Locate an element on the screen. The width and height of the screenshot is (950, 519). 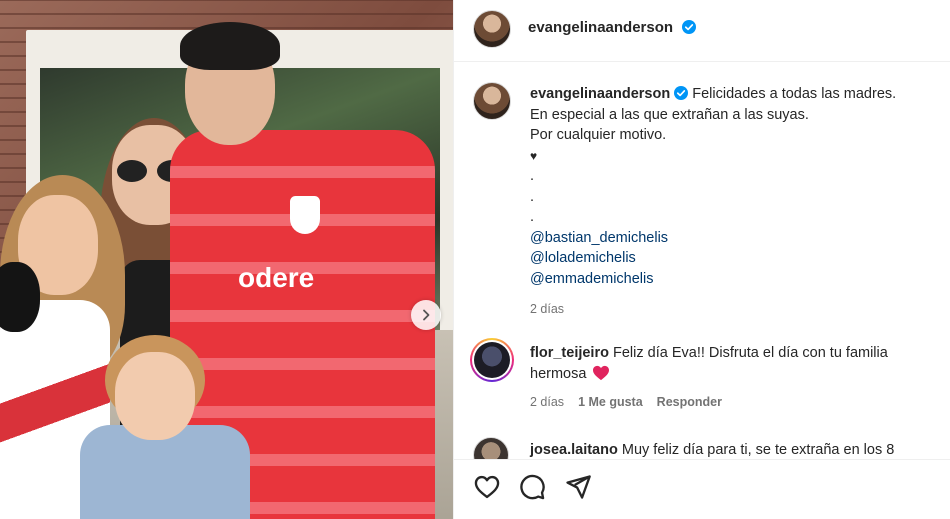
author-name-row: evangelinaanderson is located at coordinates (612, 28).